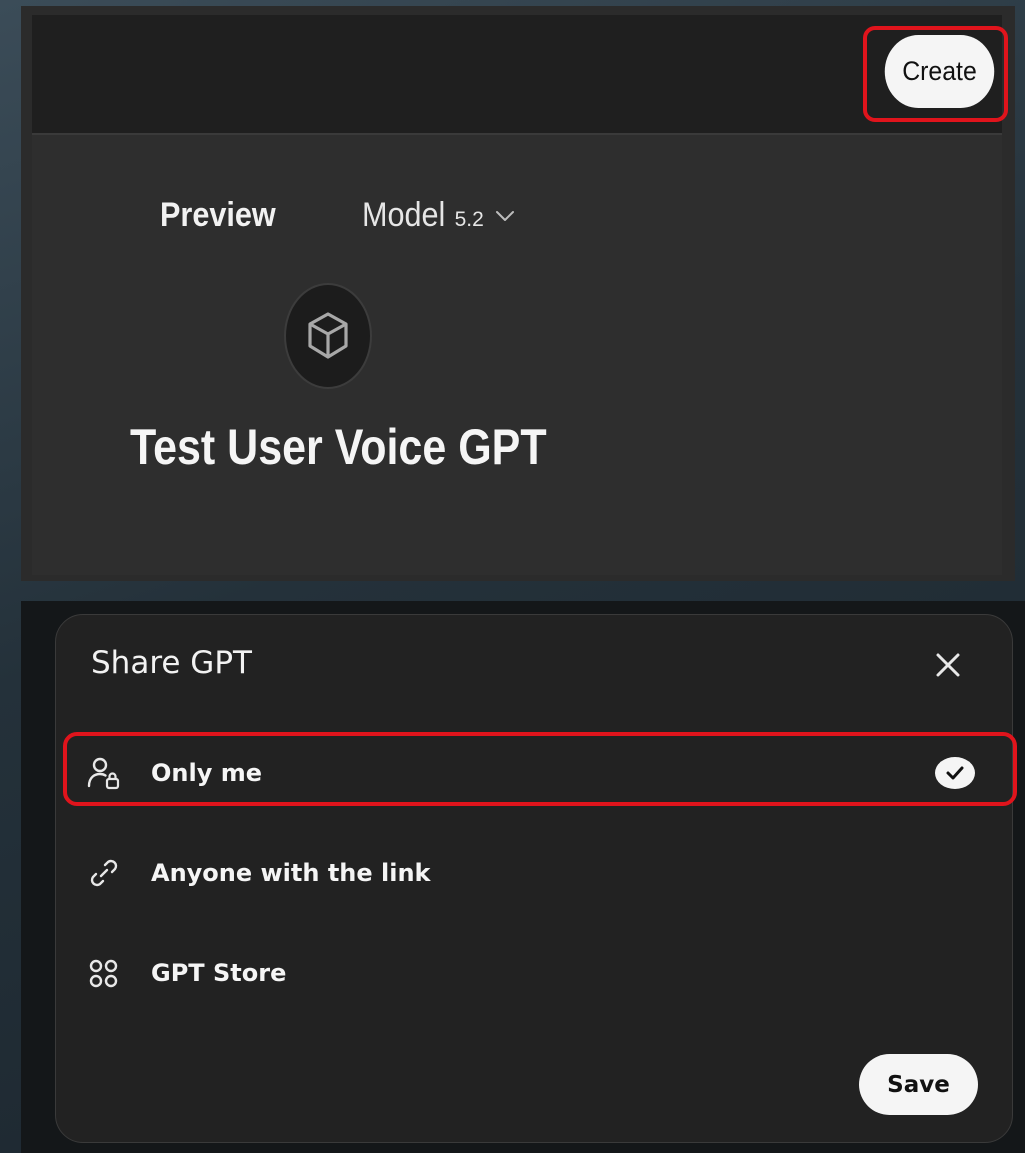 The height and width of the screenshot is (1153, 1025). I want to click on share-option-gpt-store: GPT Store, so click(540, 973).